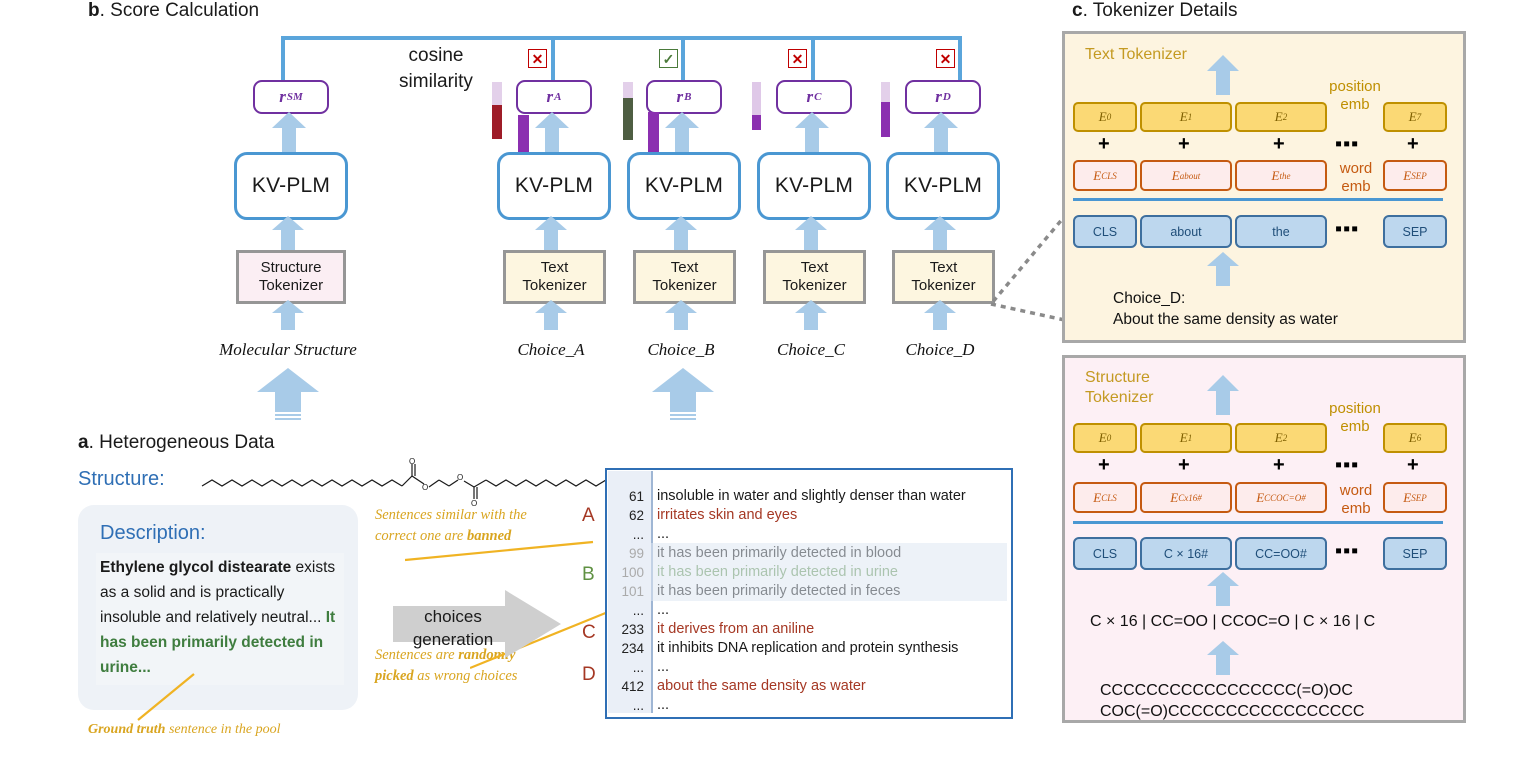  I want to click on connector-drop-c, so click(813, 58).